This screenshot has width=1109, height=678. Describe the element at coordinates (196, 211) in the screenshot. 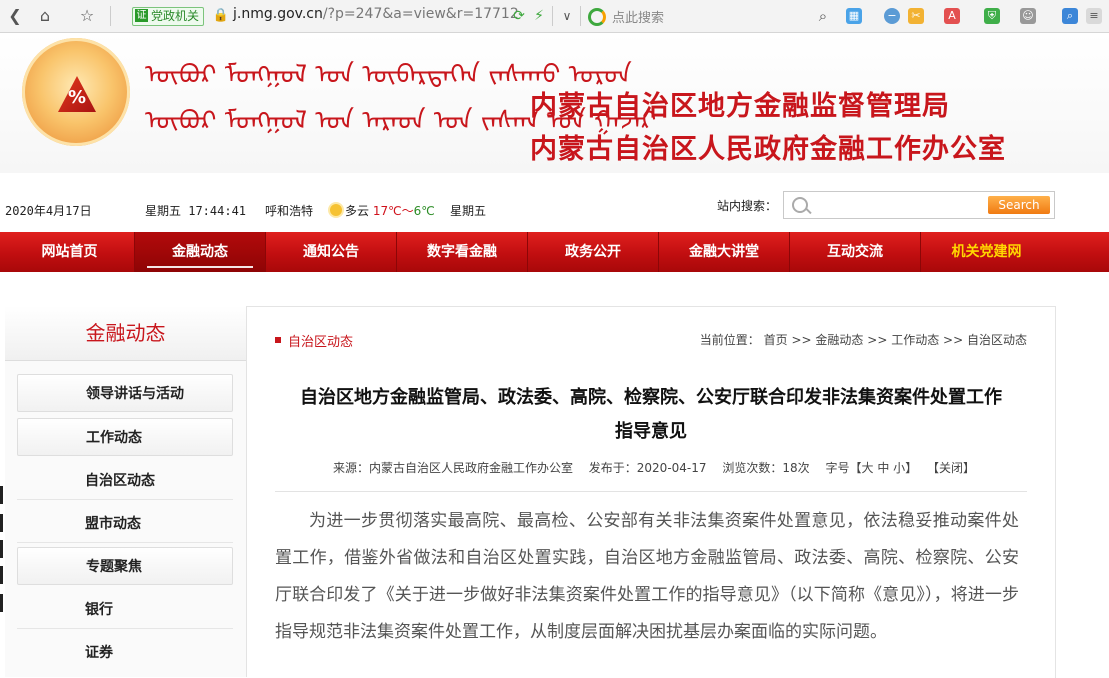

I see `clock-text: 星期五 17:44:41` at that location.